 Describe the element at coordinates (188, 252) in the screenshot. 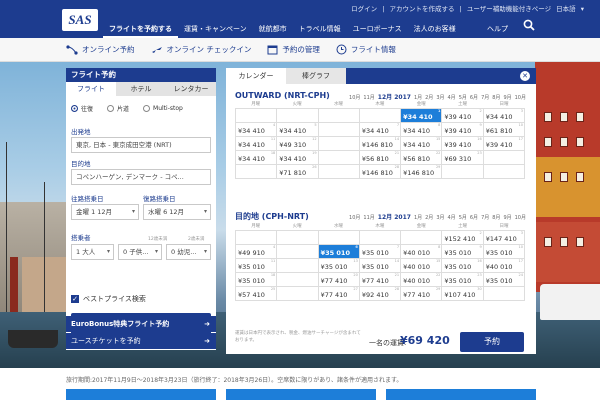

I see `infants-select: 0 幼児... ▾` at that location.